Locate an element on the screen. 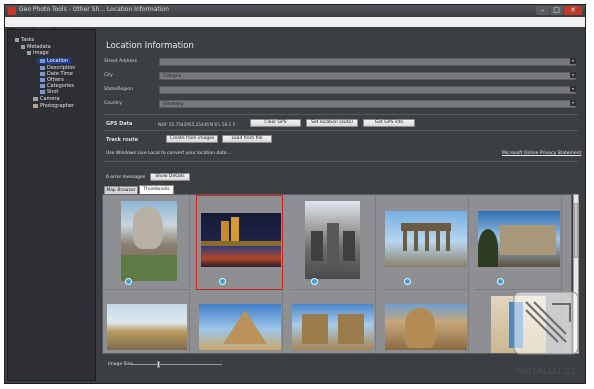  tree-item-tasks: Tasks is located at coordinates (24, 40).